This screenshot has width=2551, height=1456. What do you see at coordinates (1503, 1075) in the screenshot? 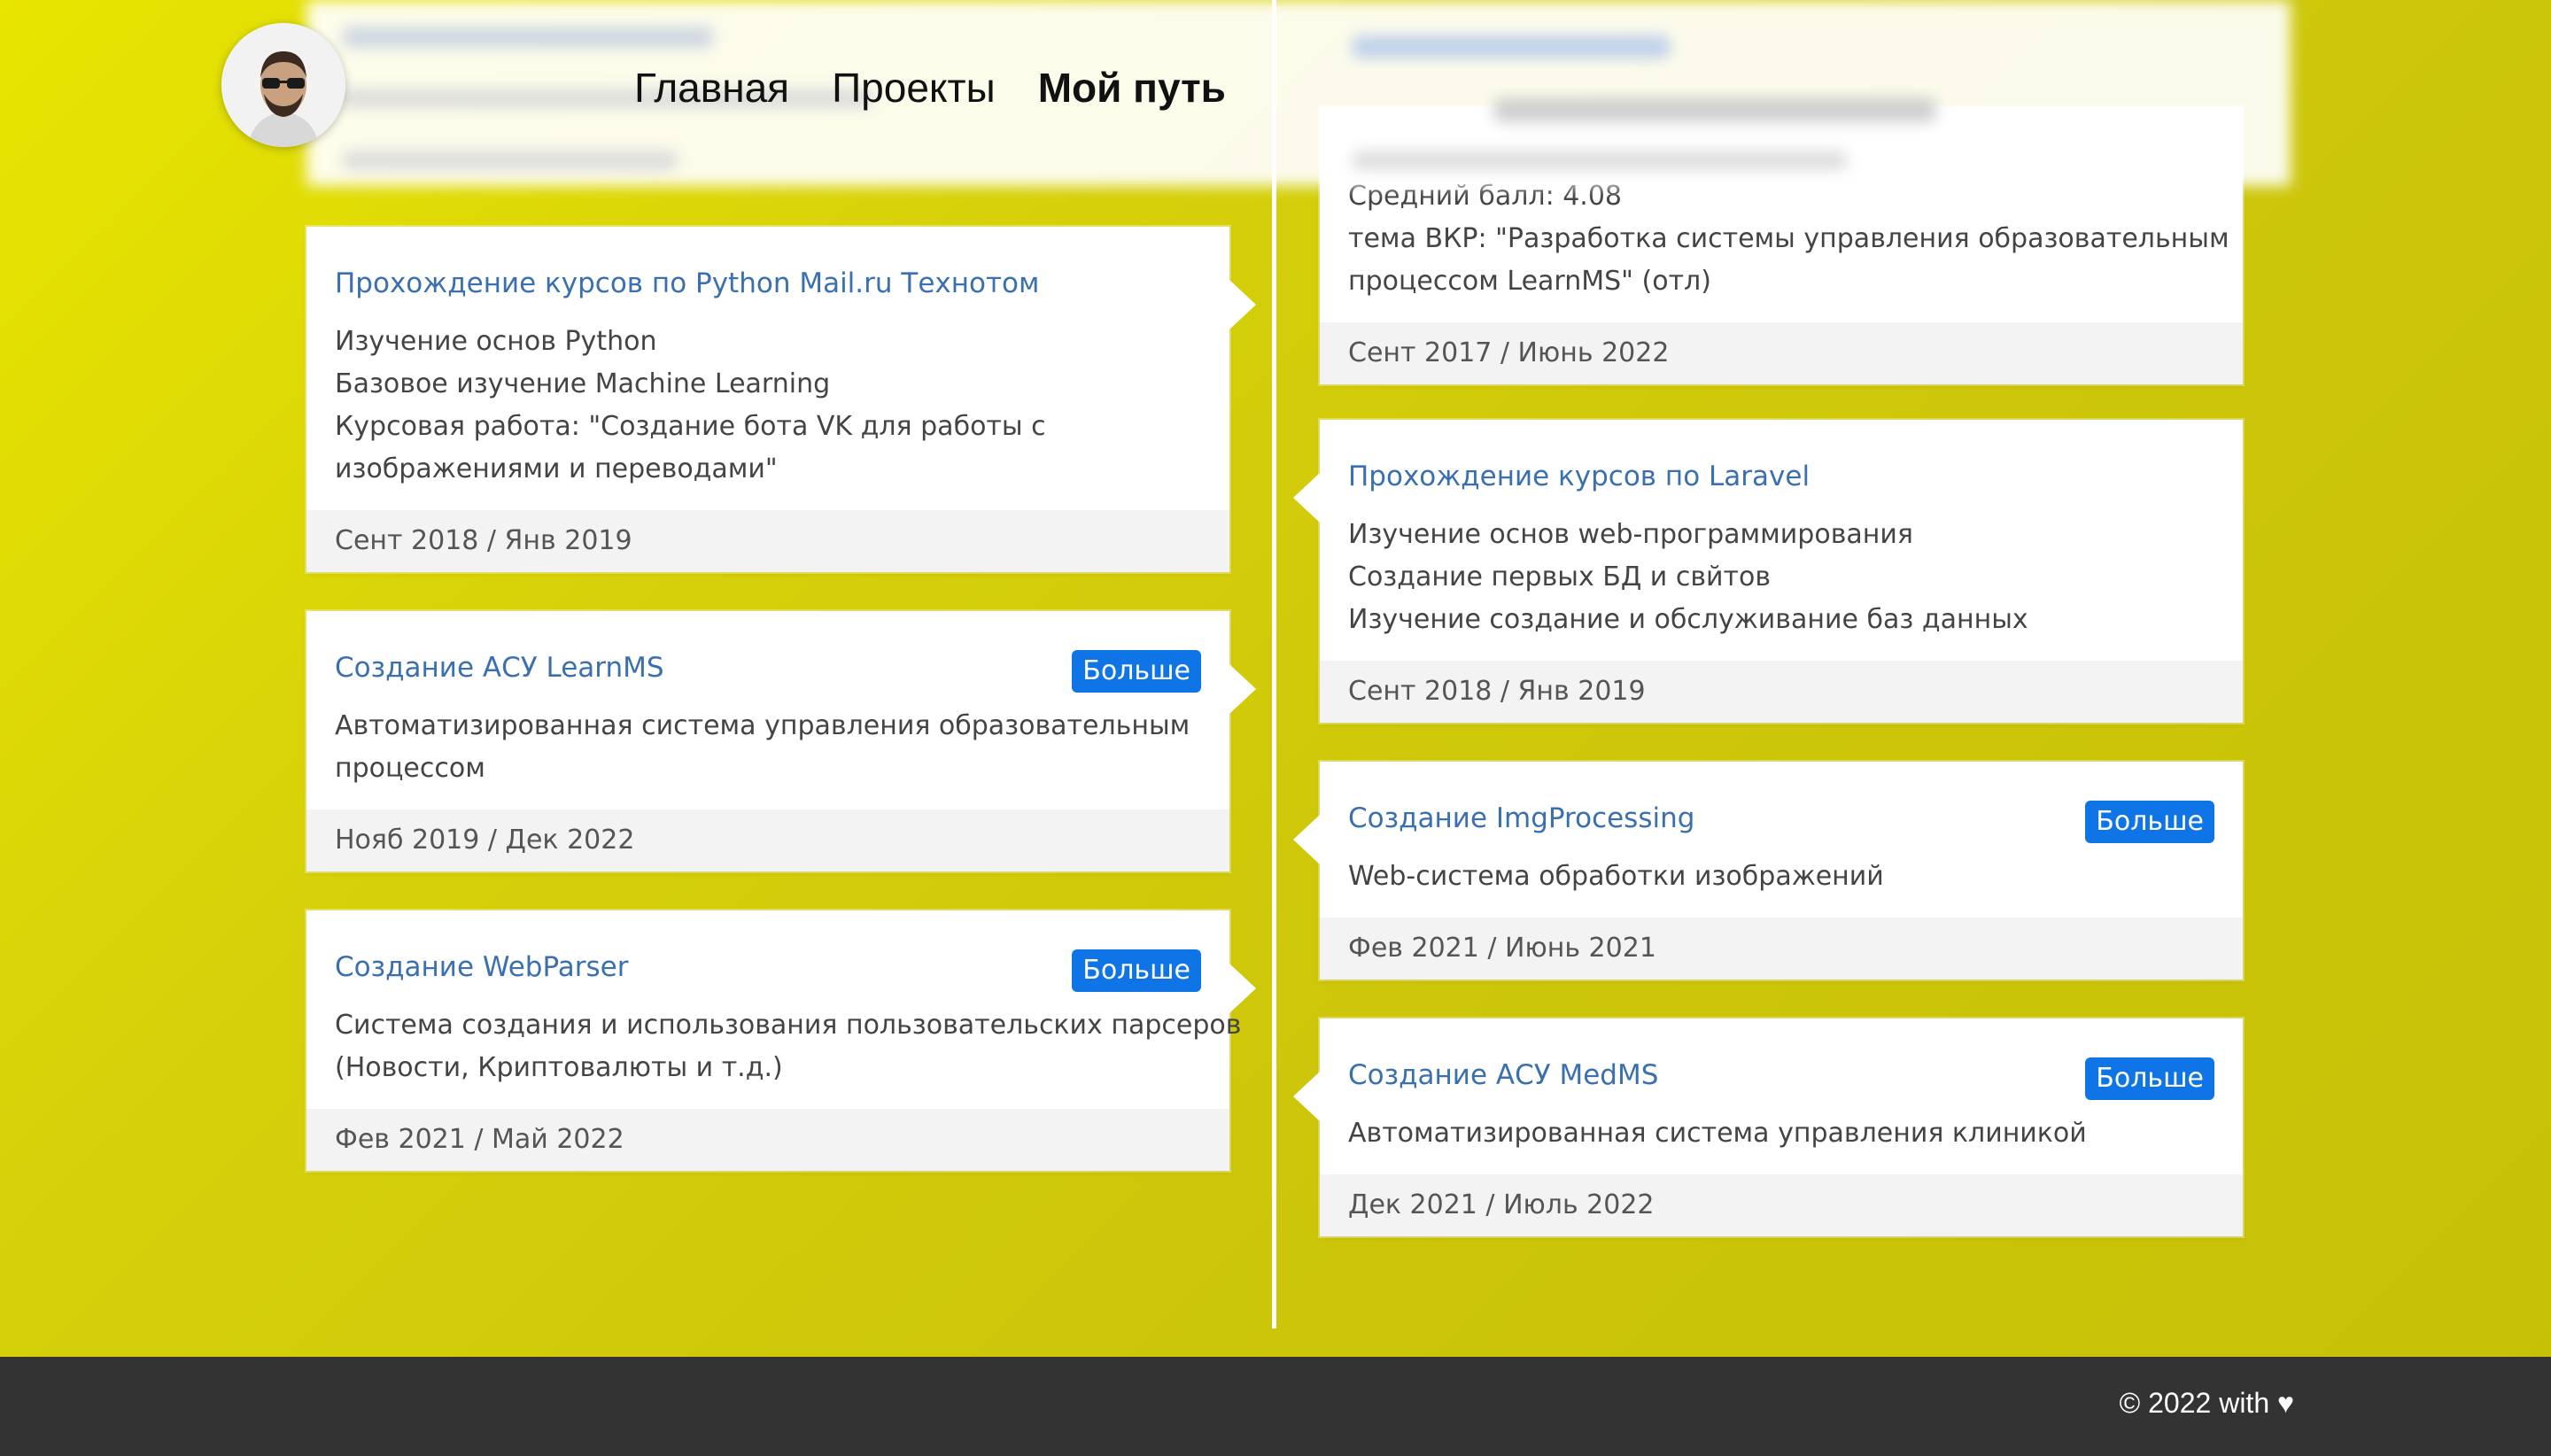
I see `card-title: Создание АСУ MedMS` at bounding box center [1503, 1075].